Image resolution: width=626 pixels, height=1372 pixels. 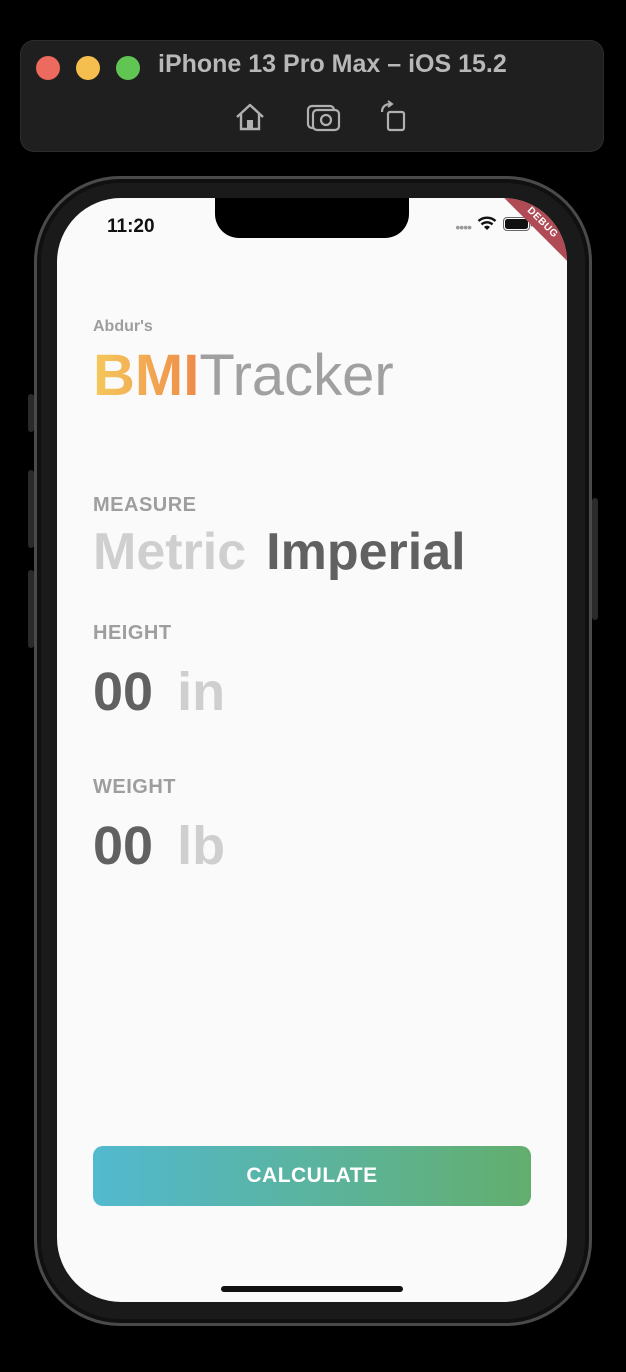 What do you see at coordinates (123, 326) in the screenshot?
I see `brand-owner: Abdur's` at bounding box center [123, 326].